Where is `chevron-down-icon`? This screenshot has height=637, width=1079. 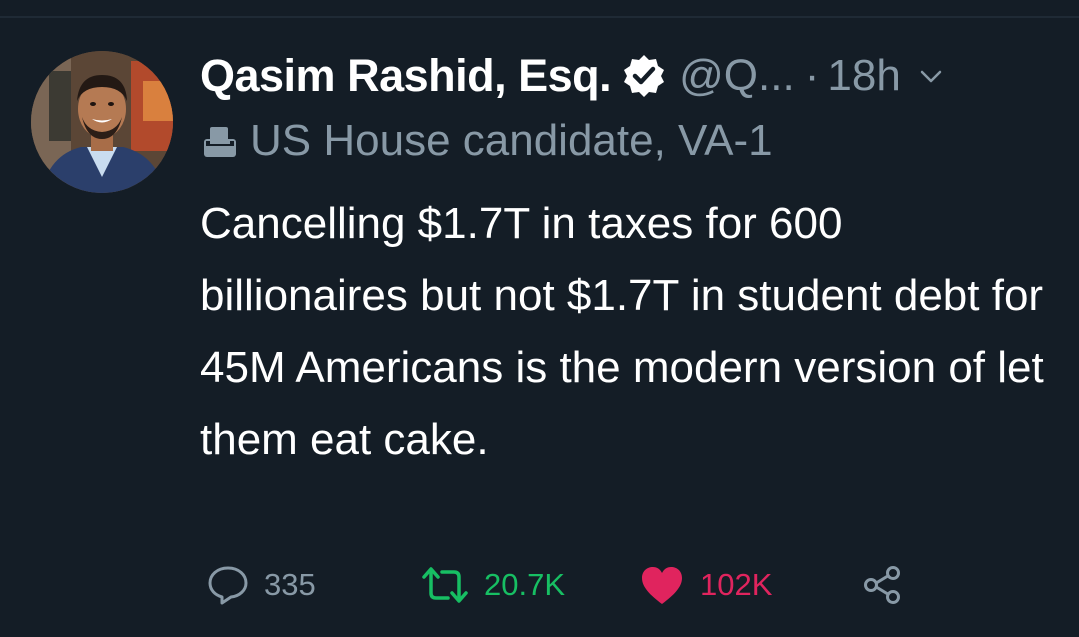
chevron-down-icon is located at coordinates (931, 76).